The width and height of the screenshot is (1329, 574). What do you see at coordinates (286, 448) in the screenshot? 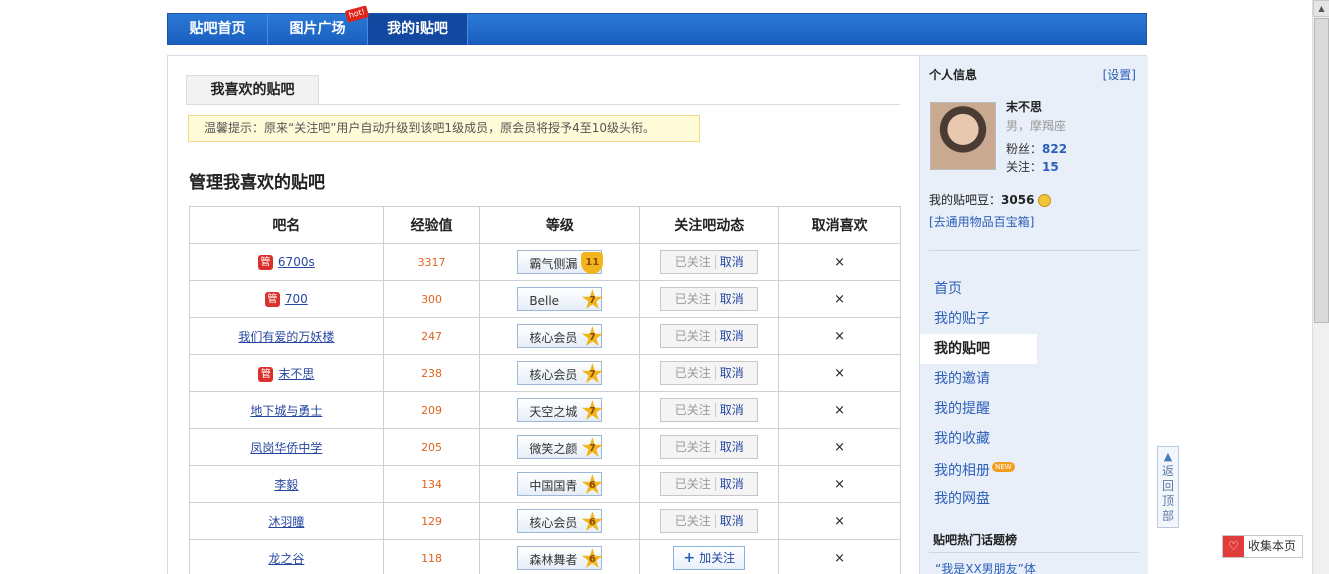
I see `bar-link: 凤岗华侨中学` at bounding box center [286, 448].